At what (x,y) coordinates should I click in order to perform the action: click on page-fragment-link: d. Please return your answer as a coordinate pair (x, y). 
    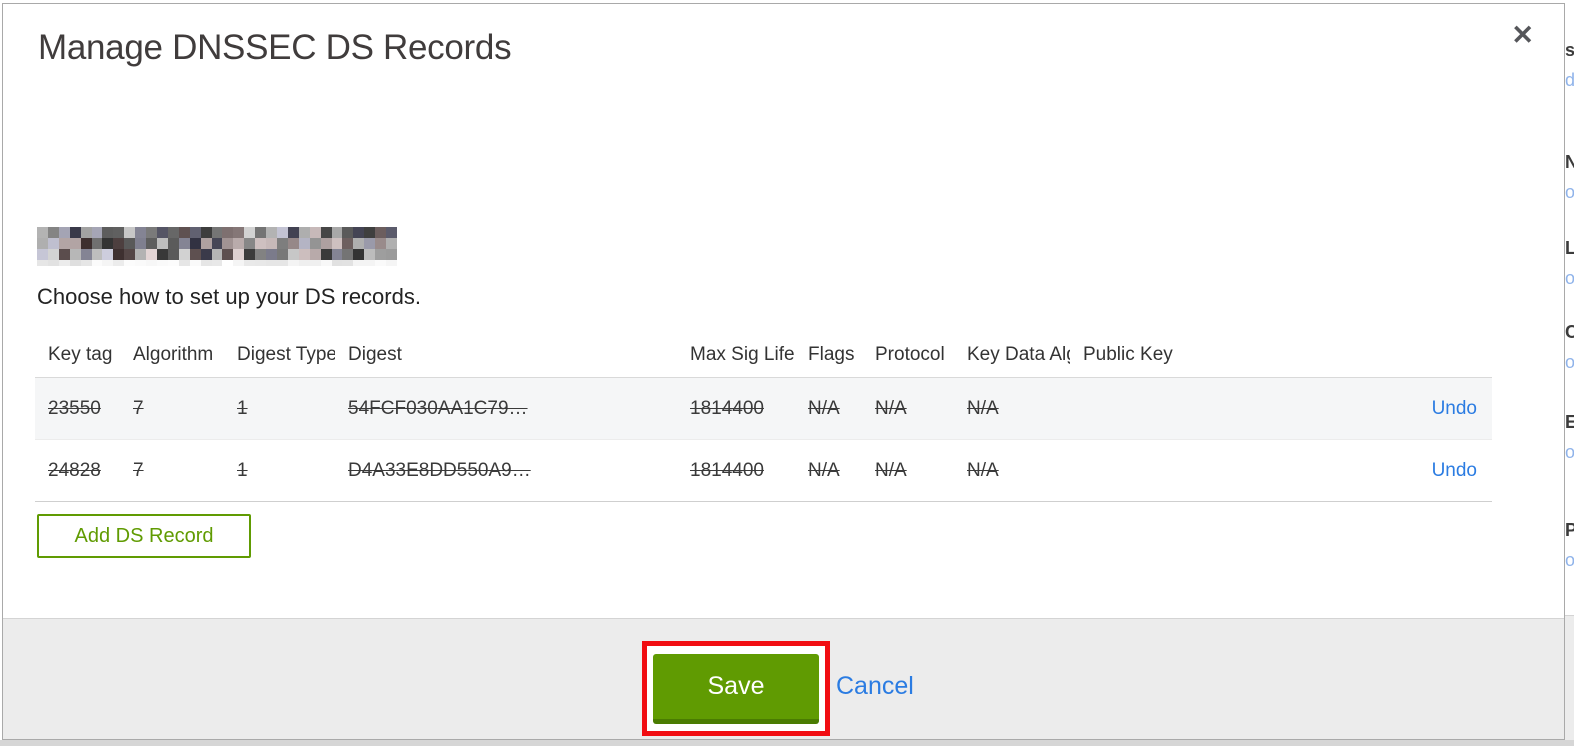
    Looking at the image, I should click on (1569, 80).